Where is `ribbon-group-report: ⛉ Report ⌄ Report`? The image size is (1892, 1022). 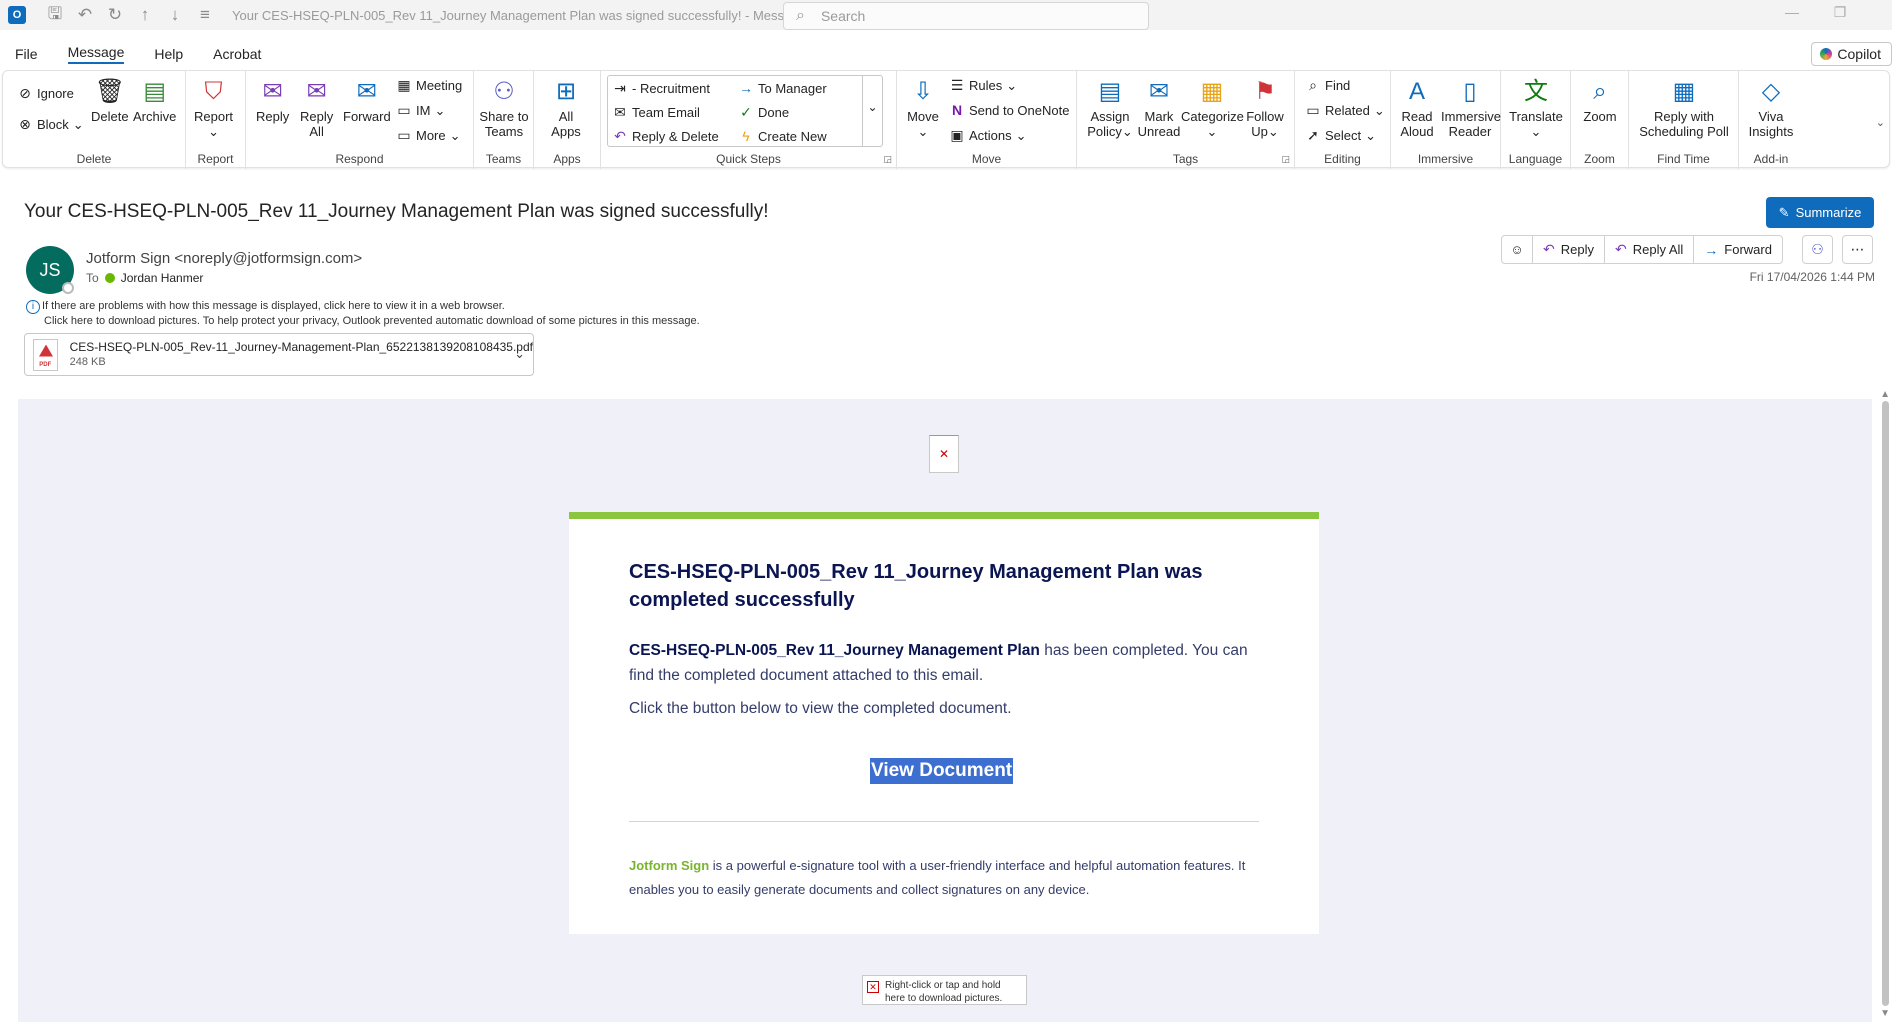 ribbon-group-report: ⛉ Report ⌄ Report is located at coordinates (216, 120).